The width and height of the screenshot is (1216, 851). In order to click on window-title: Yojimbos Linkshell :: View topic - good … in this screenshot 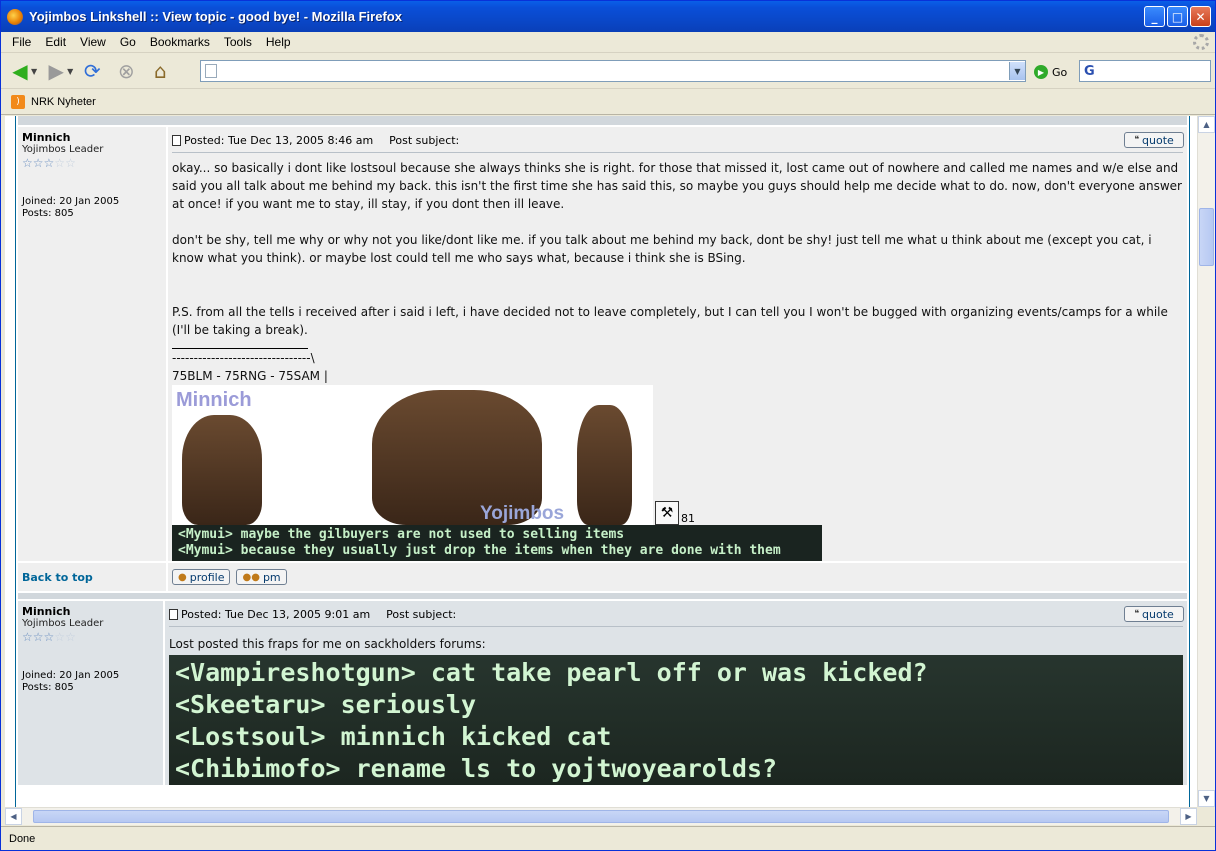, I will do `click(215, 16)`.